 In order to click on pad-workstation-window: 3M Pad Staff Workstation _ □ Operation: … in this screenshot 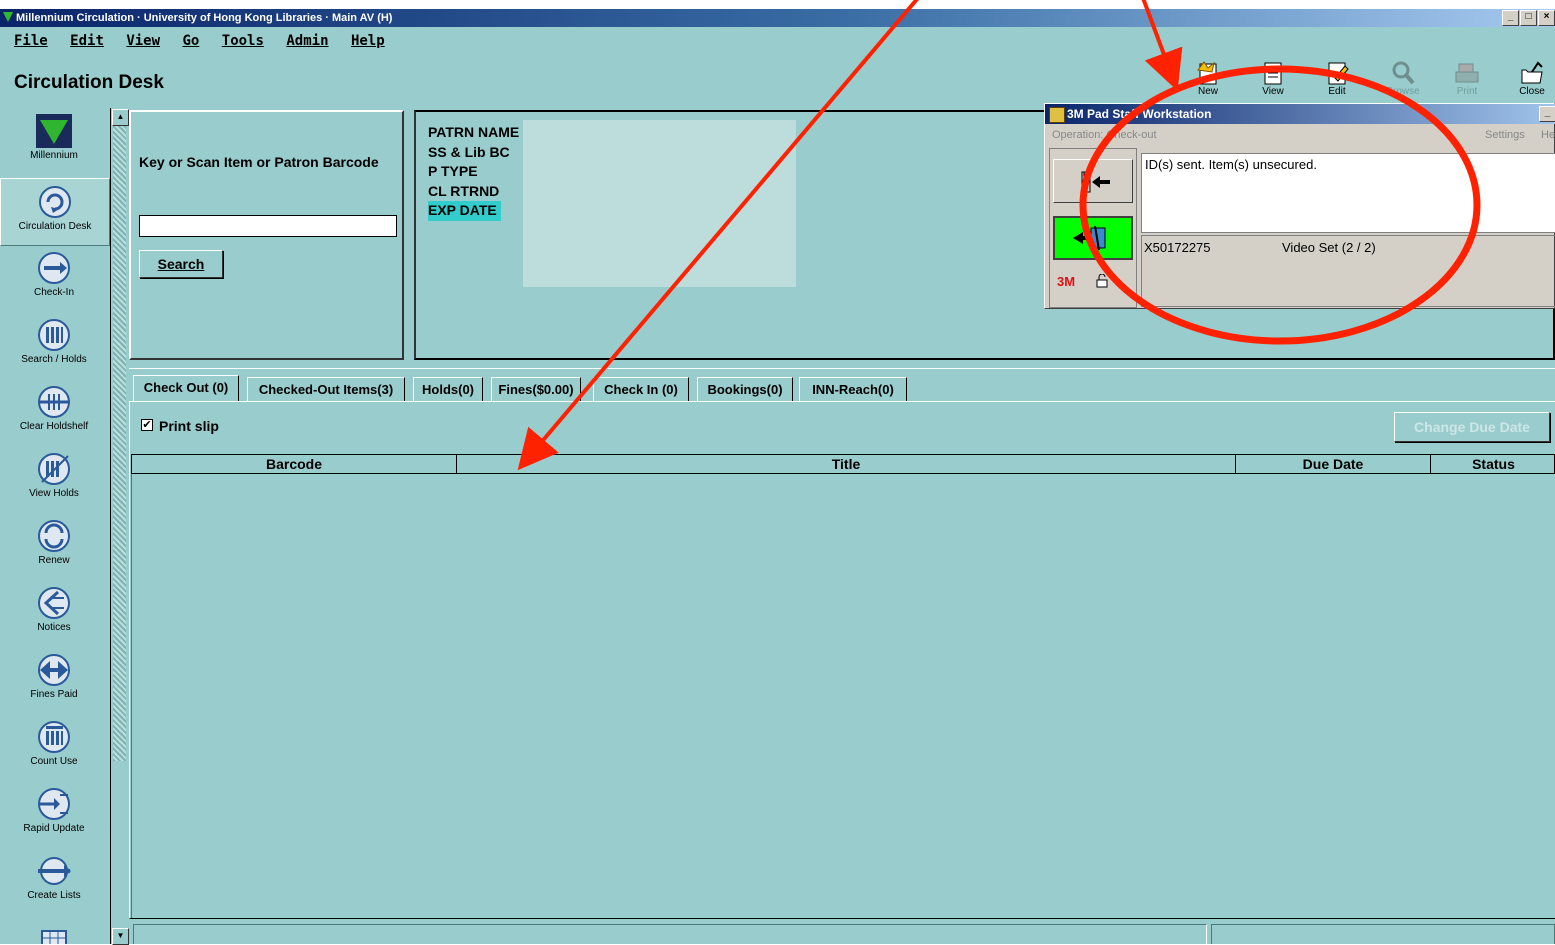, I will do `click(1299, 206)`.